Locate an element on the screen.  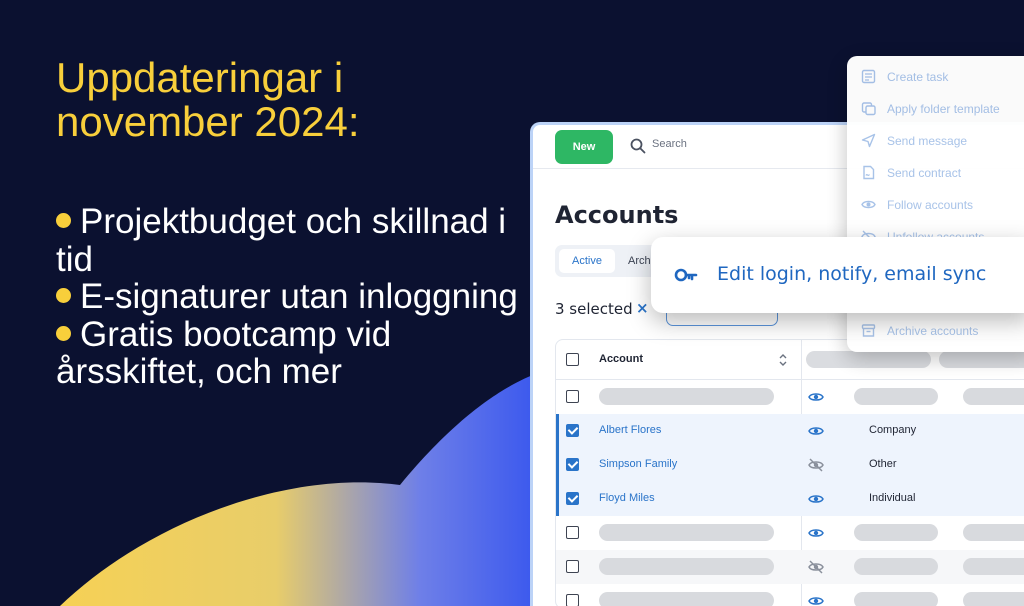
menu-item-create-task: Create task is located at coordinates (942, 78).